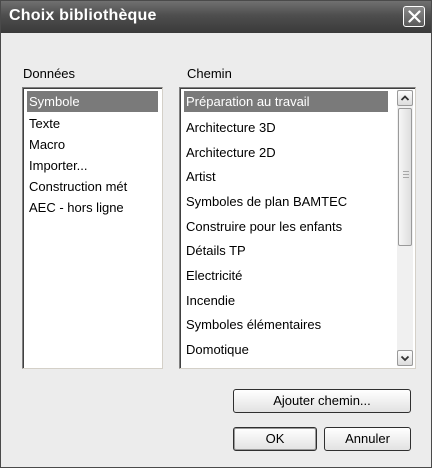 This screenshot has height=468, width=432. What do you see at coordinates (216, 250) in the screenshot?
I see `chemin-item-details-tp: Détails TP` at bounding box center [216, 250].